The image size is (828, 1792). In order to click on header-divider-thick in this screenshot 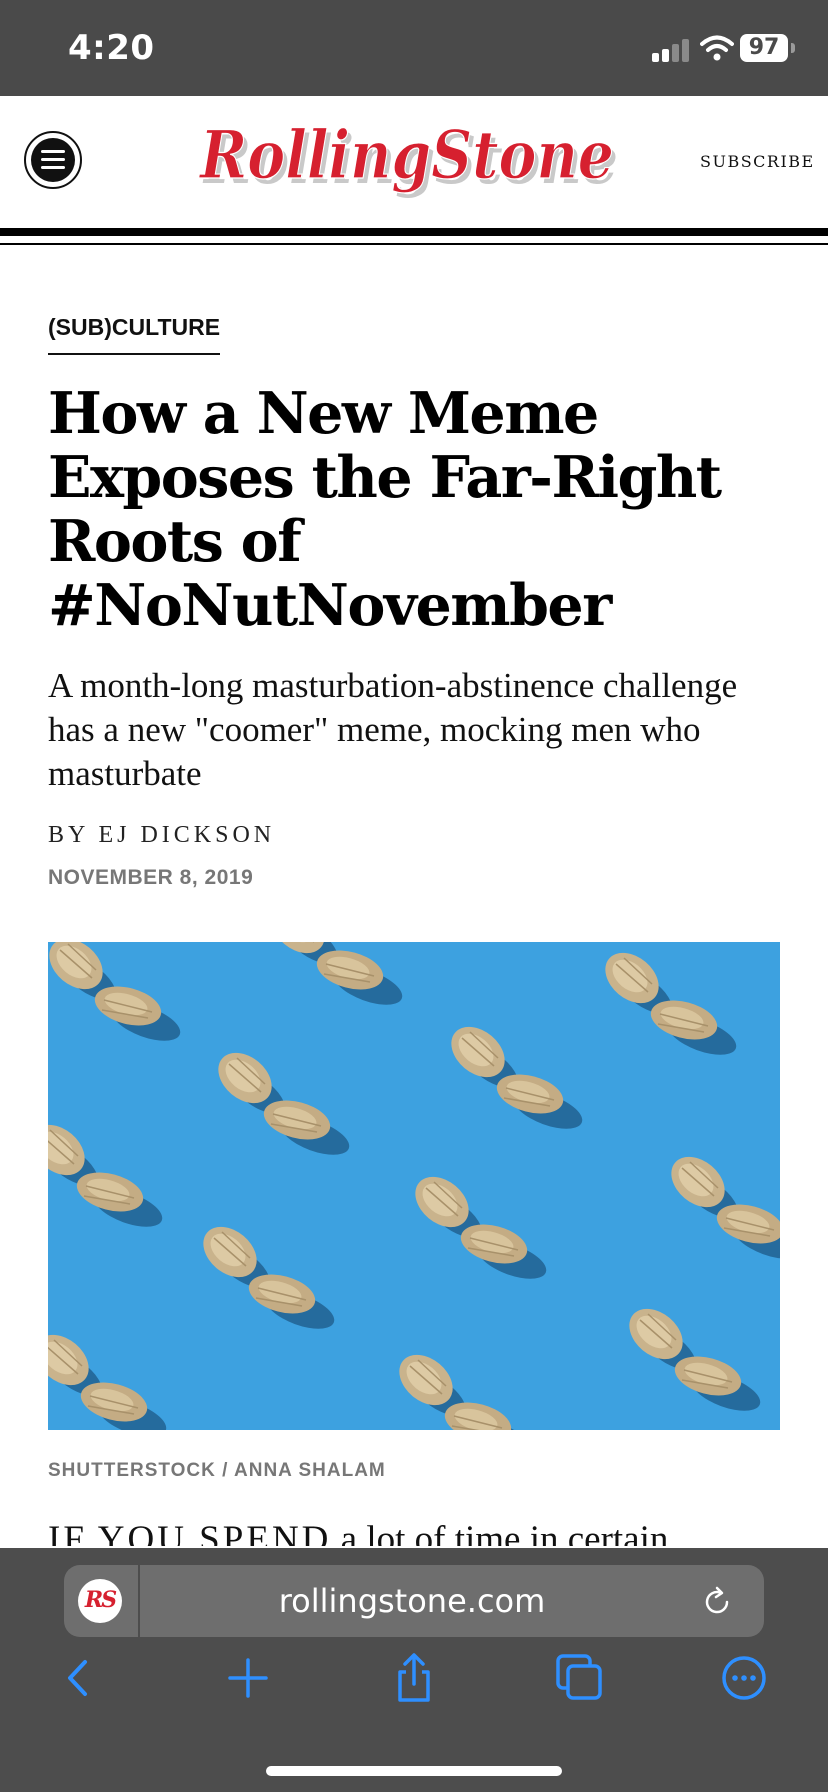, I will do `click(414, 232)`.